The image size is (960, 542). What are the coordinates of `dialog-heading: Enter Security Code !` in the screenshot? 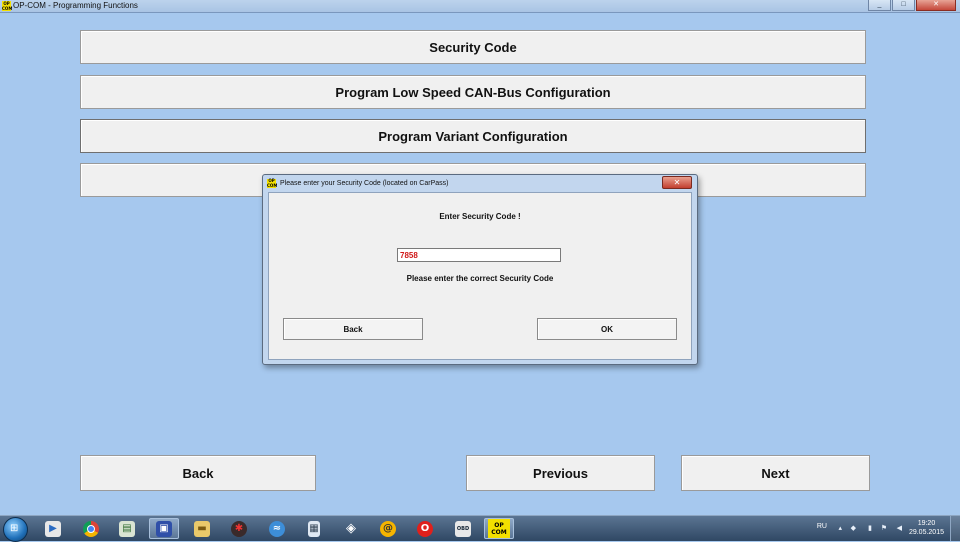 It's located at (480, 216).